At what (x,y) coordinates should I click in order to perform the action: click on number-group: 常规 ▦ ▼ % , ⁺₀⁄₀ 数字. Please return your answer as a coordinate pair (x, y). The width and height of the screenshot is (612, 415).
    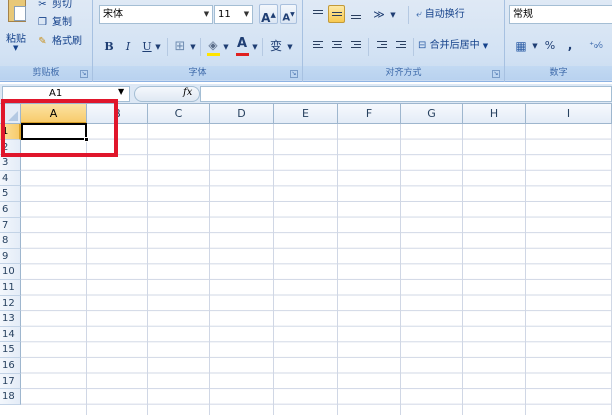
    Looking at the image, I should click on (558, 41).